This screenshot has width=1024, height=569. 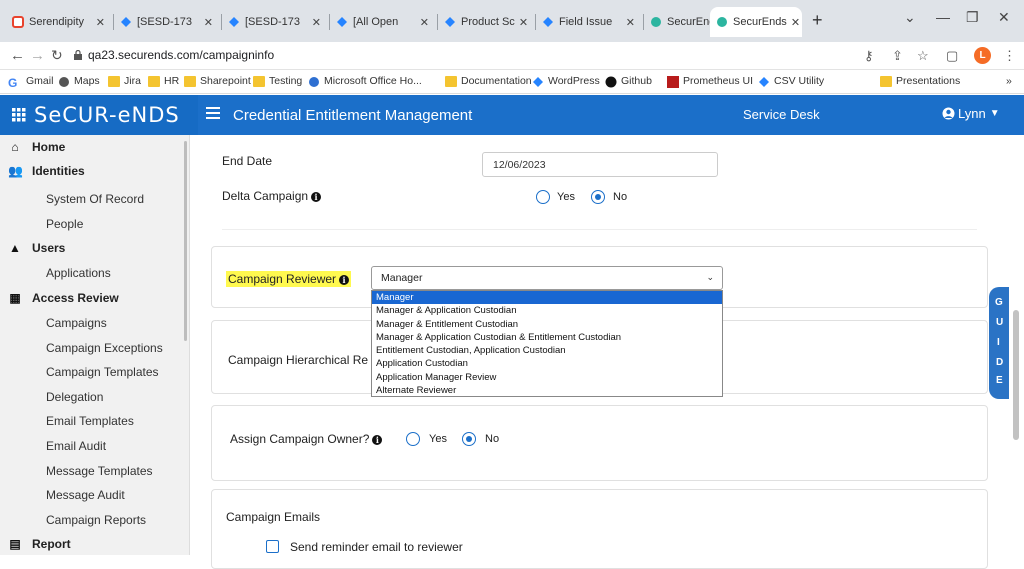 What do you see at coordinates (547, 363) in the screenshot?
I see `reviewer-option: Application Custodian` at bounding box center [547, 363].